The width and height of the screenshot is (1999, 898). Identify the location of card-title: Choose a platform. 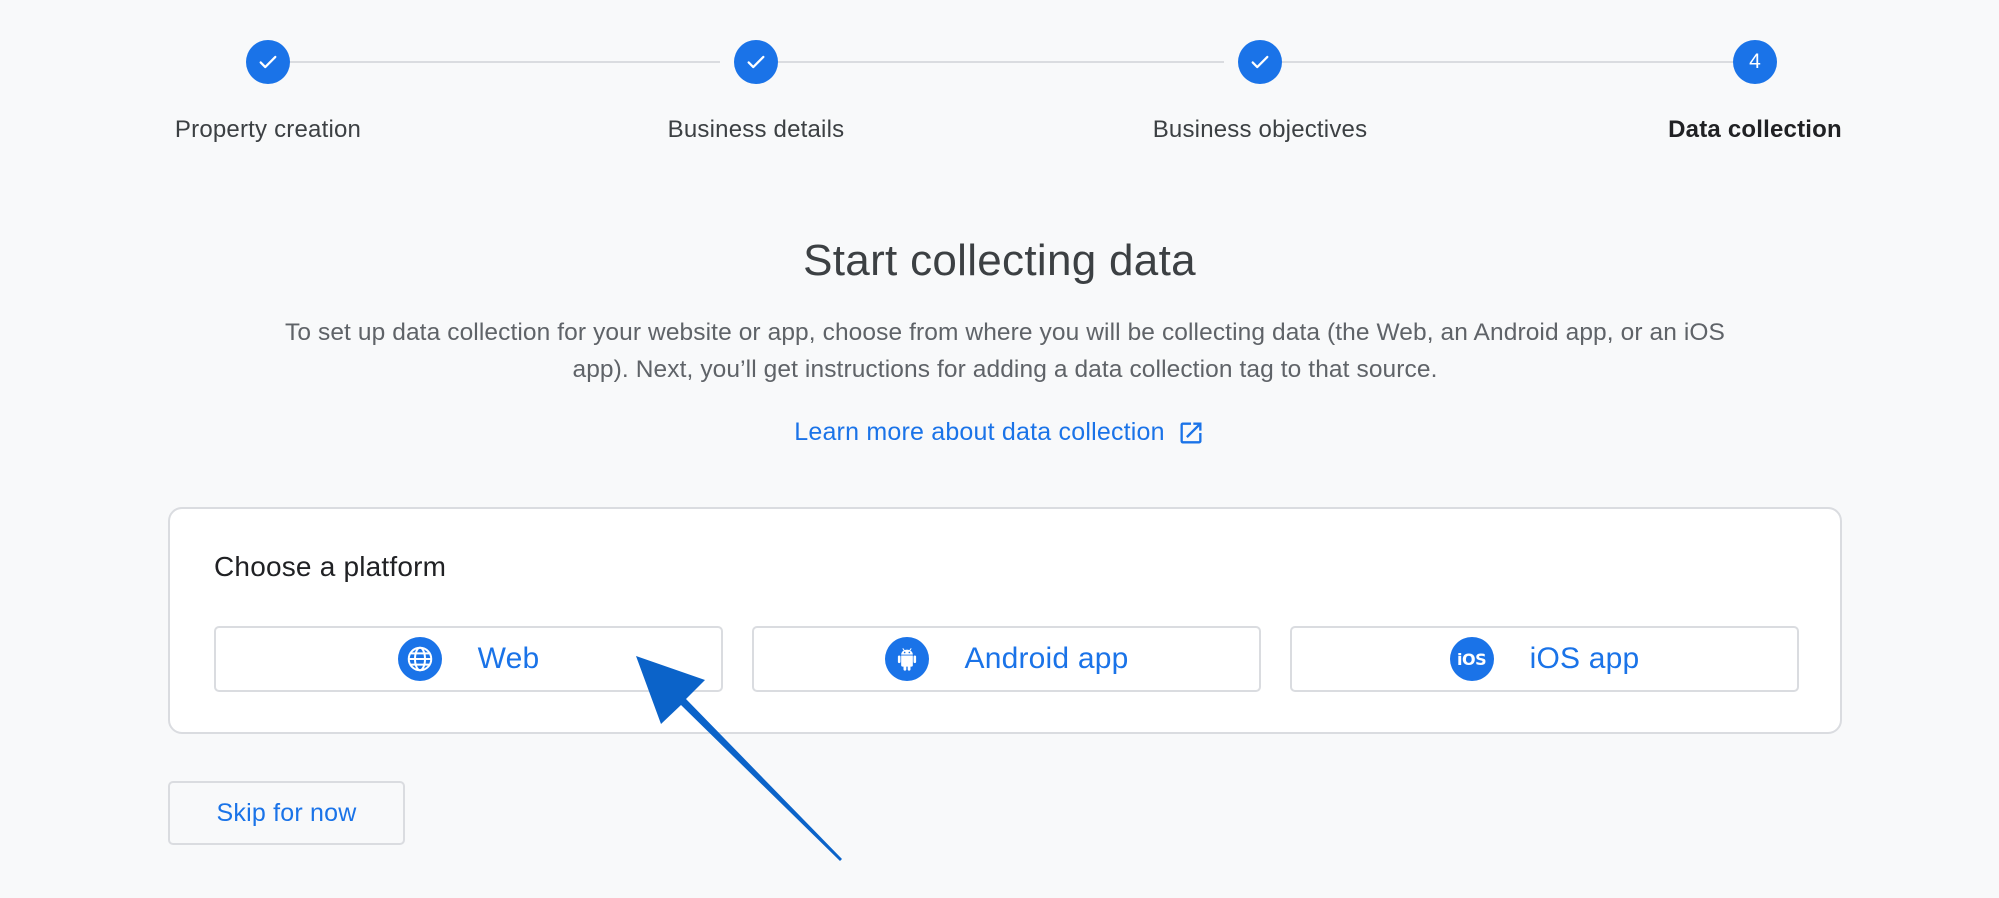
(330, 566).